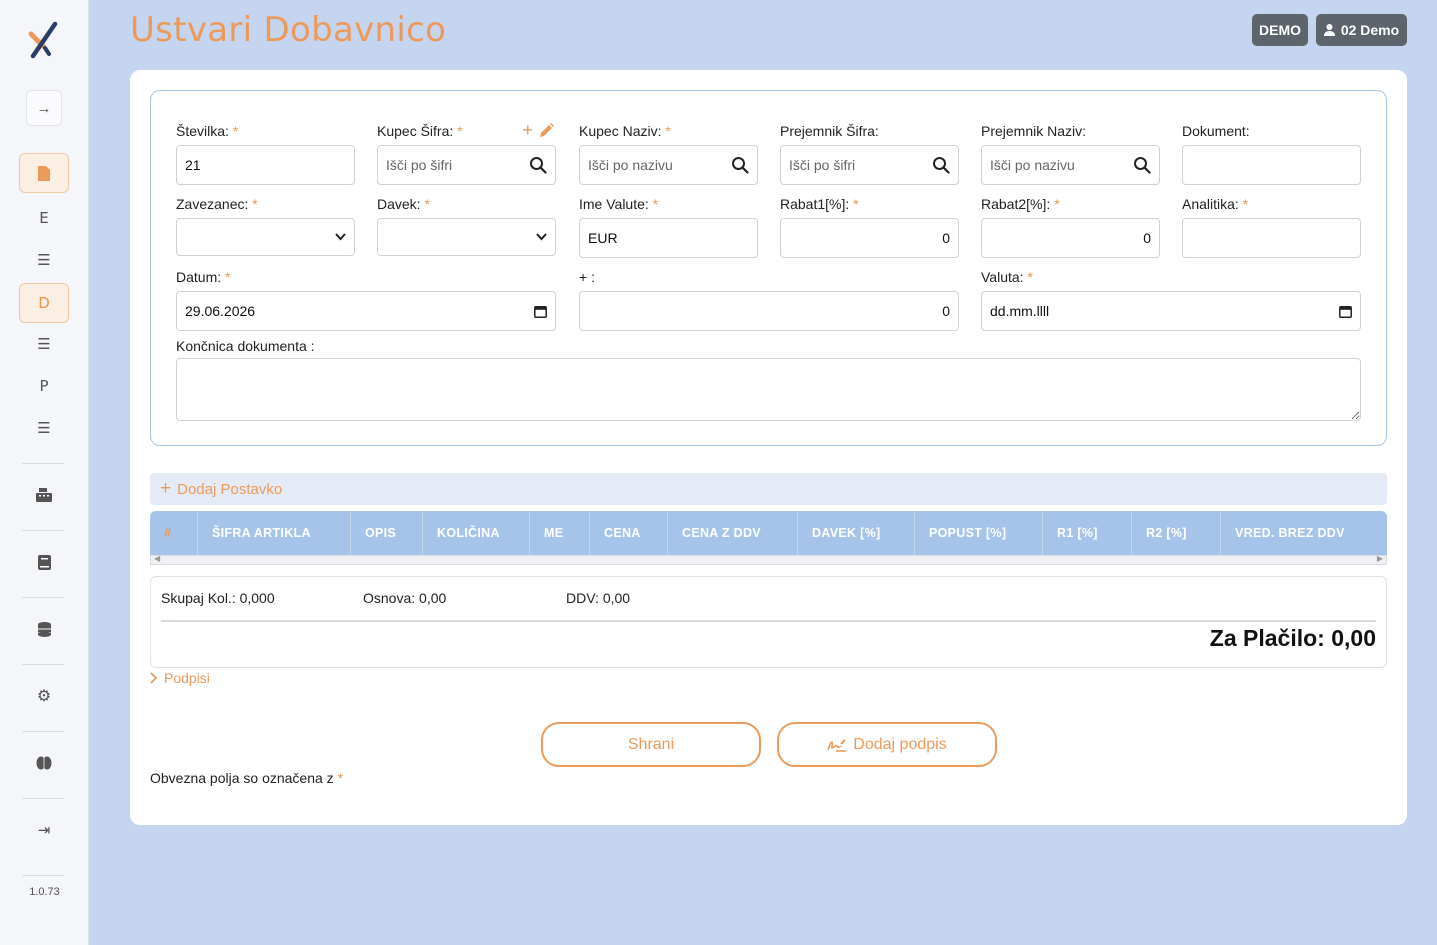 Image resolution: width=1437 pixels, height=945 pixels. What do you see at coordinates (1304, 533) in the screenshot?
I see `column-header-vred: Vred. brez DDV` at bounding box center [1304, 533].